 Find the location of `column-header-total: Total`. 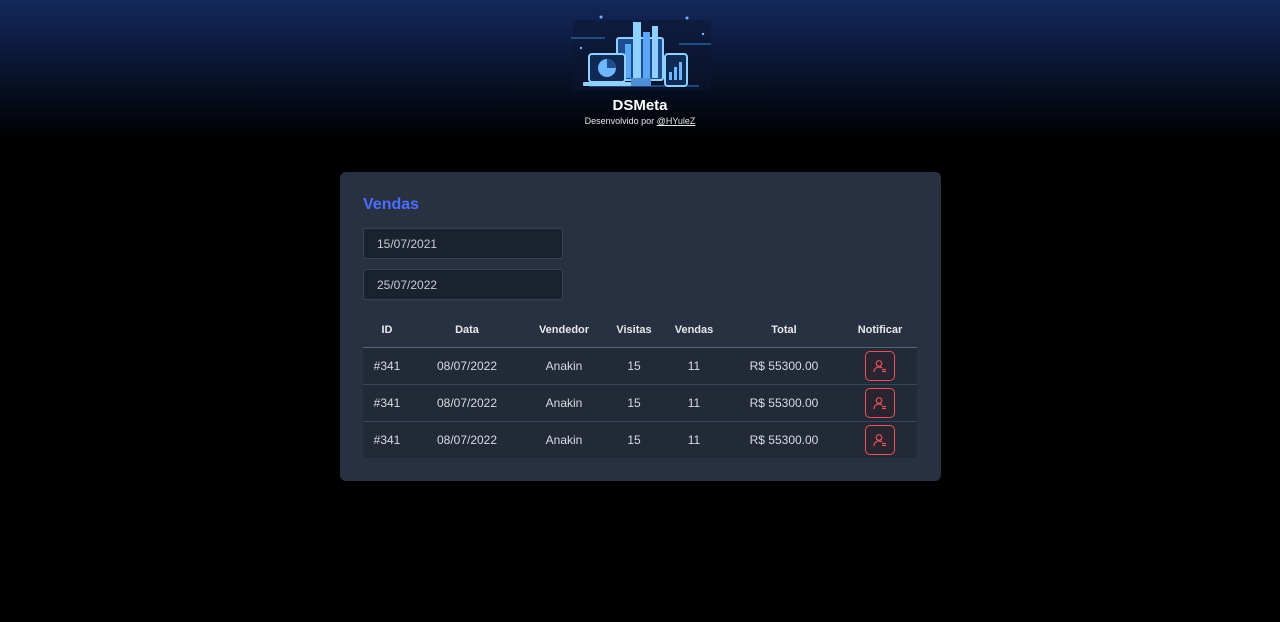

column-header-total: Total is located at coordinates (784, 330).